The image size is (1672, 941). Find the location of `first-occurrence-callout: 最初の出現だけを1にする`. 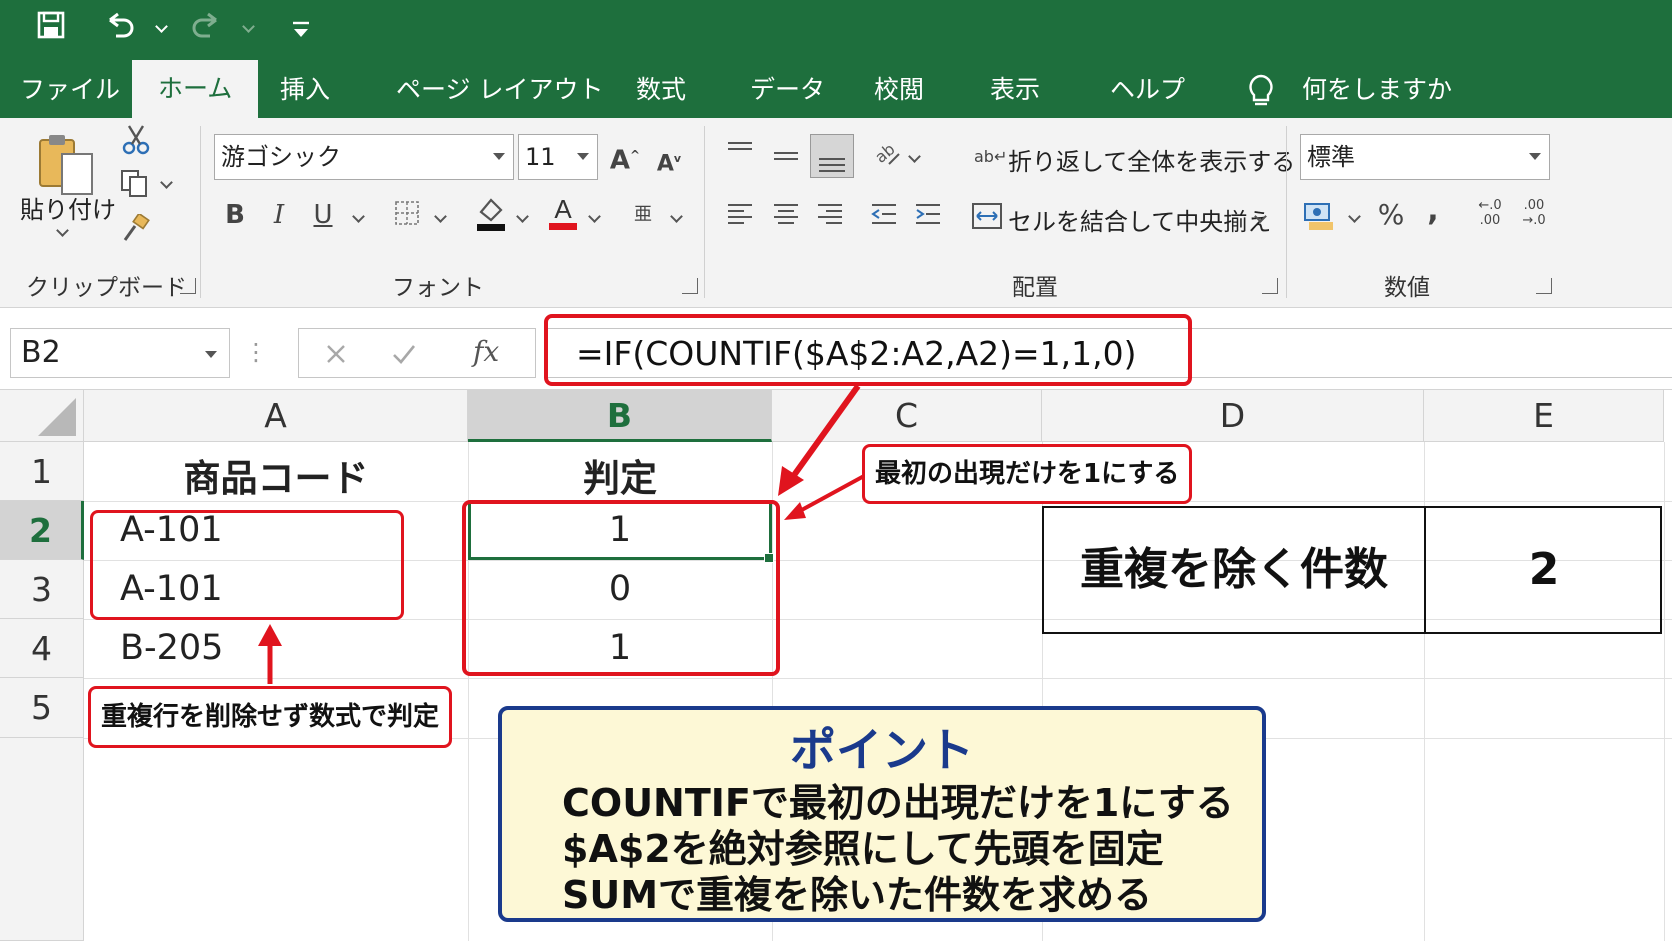

first-occurrence-callout: 最初の出現だけを1にする is located at coordinates (1027, 474).